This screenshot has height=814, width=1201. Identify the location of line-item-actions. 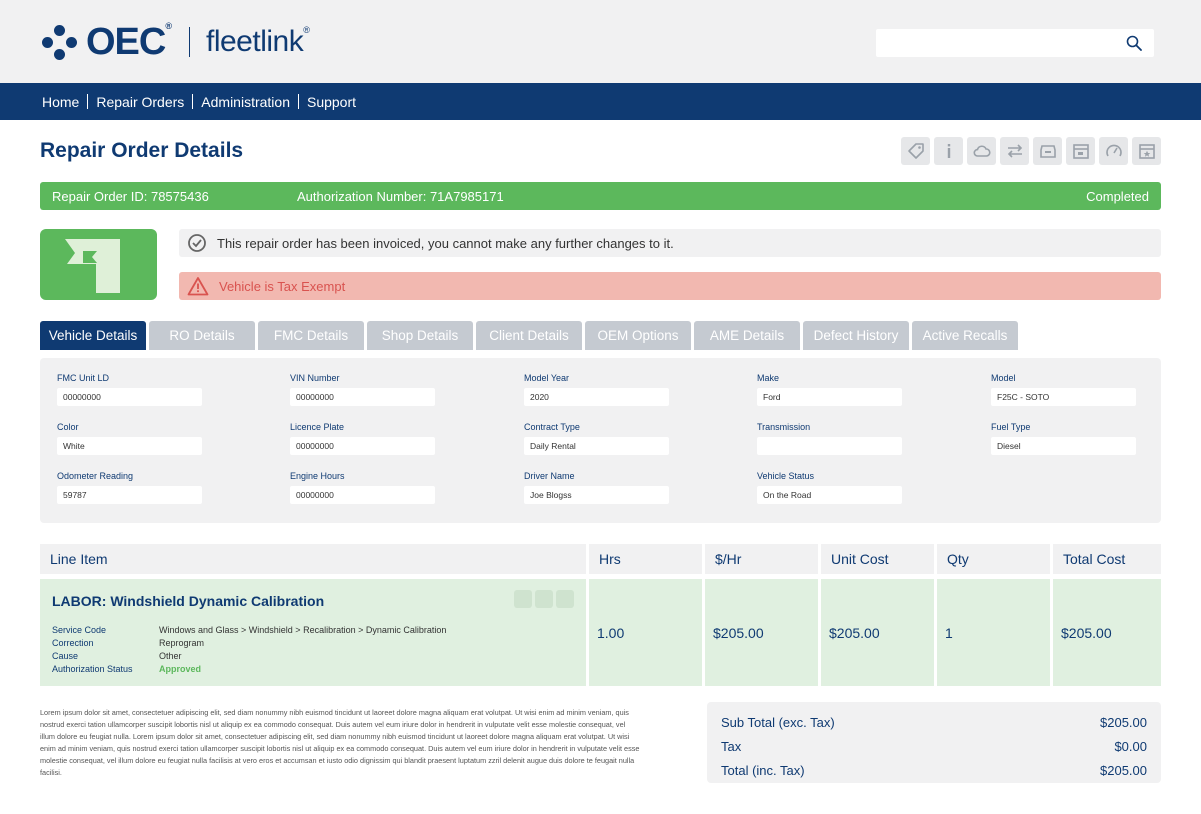
(544, 599).